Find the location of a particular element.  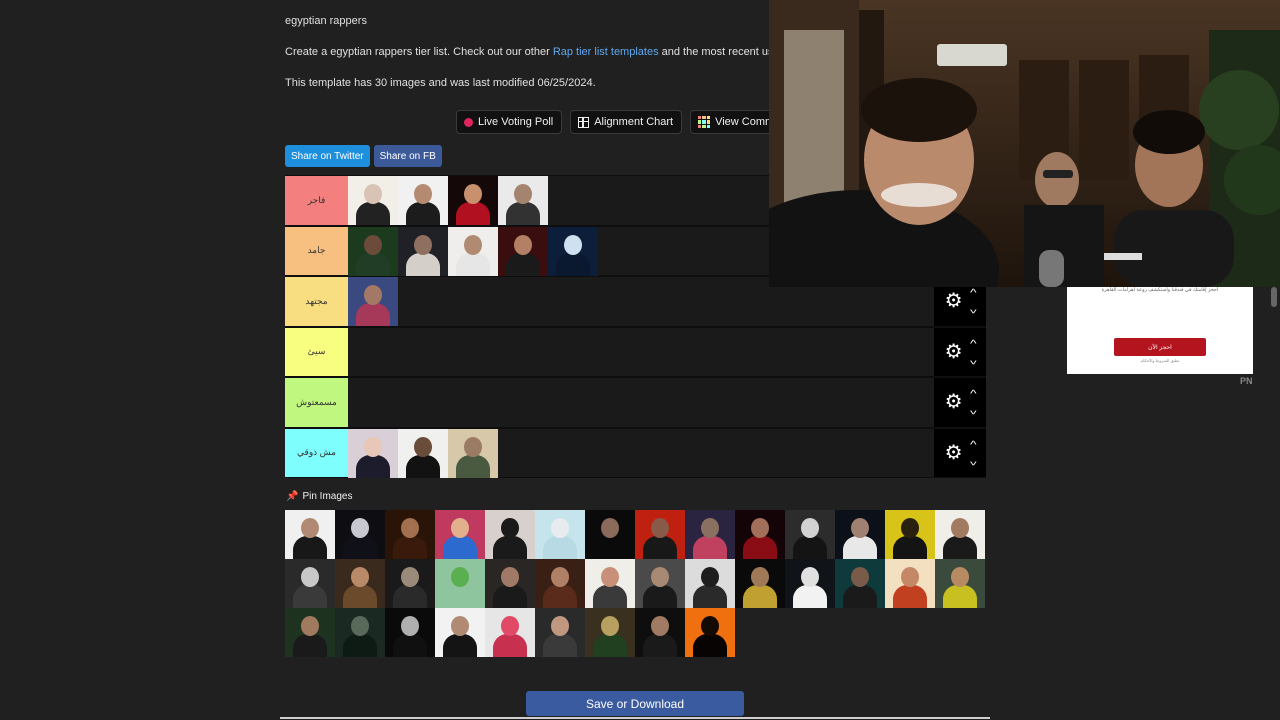

live-voting-poll-button: Live Voting Poll is located at coordinates (509, 122).